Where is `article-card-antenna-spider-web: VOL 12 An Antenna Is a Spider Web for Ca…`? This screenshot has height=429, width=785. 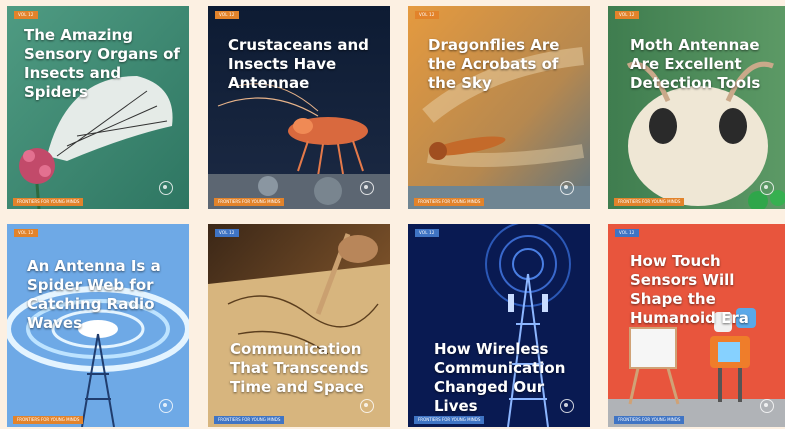
article-card-antenna-spider-web: VOL 12 An Antenna Is a Spider Web for Ca… is located at coordinates (98, 325).